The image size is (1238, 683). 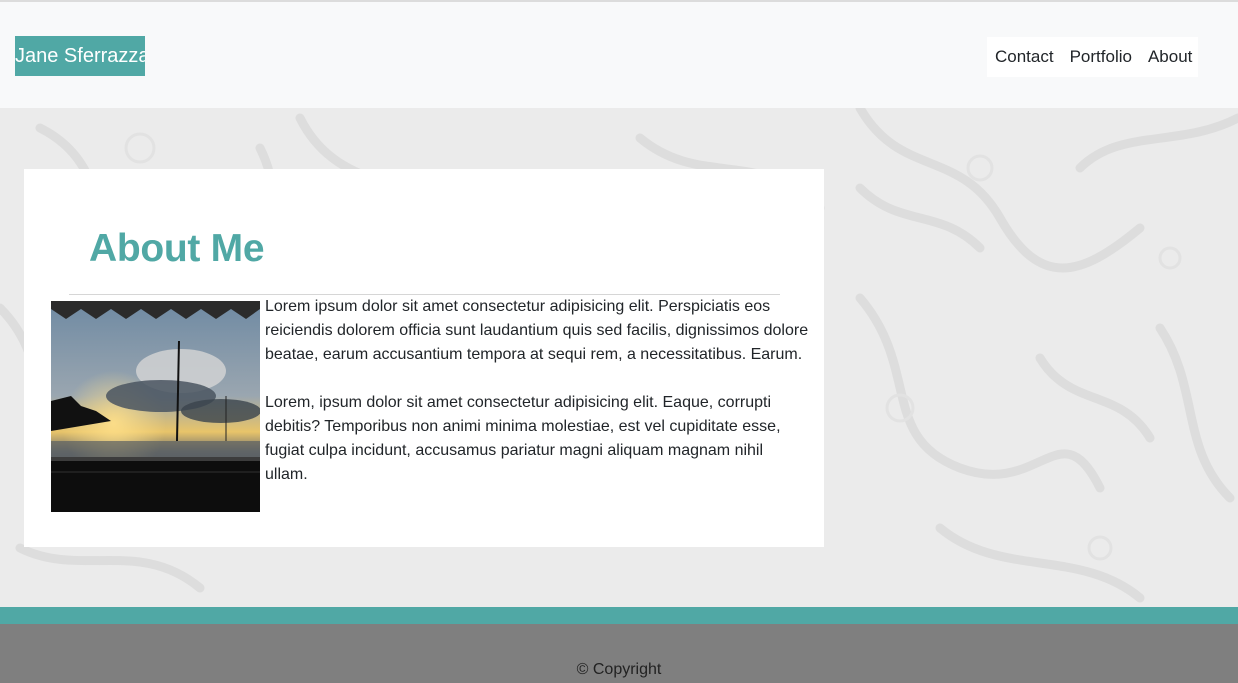 I want to click on copyright-text: © Copyright, so click(x=619, y=669).